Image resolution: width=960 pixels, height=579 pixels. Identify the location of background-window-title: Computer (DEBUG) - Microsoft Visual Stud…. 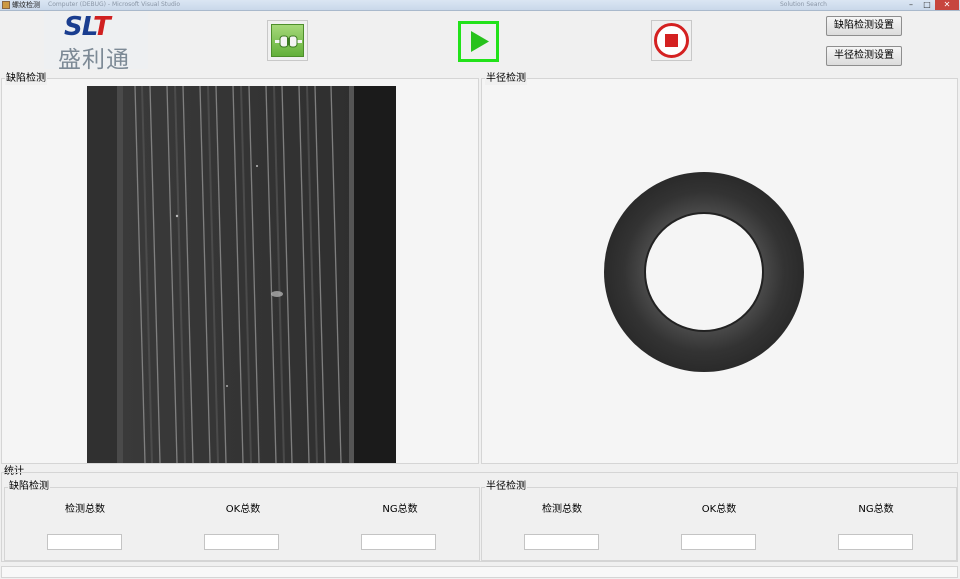
(114, 4).